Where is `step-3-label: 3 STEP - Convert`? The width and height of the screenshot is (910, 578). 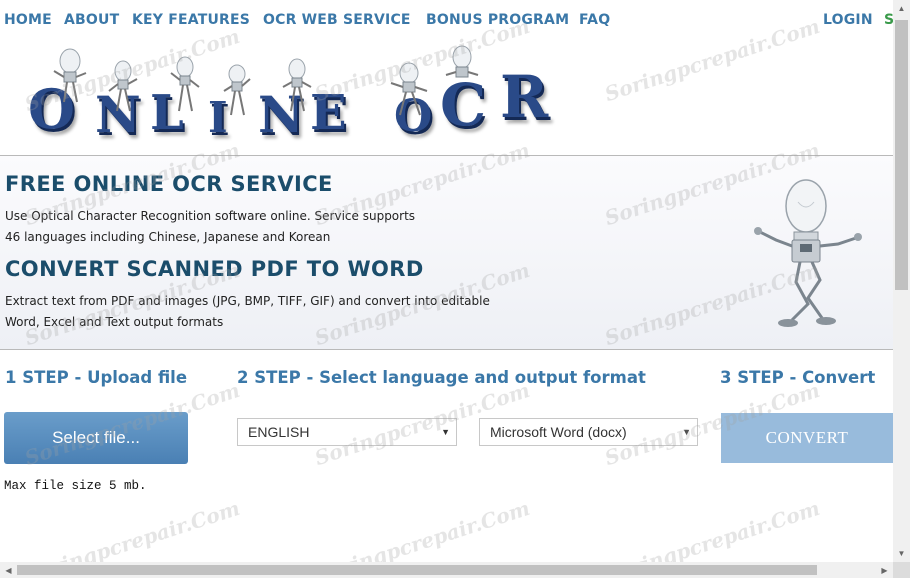
step-3-label: 3 STEP - Convert is located at coordinates (798, 377).